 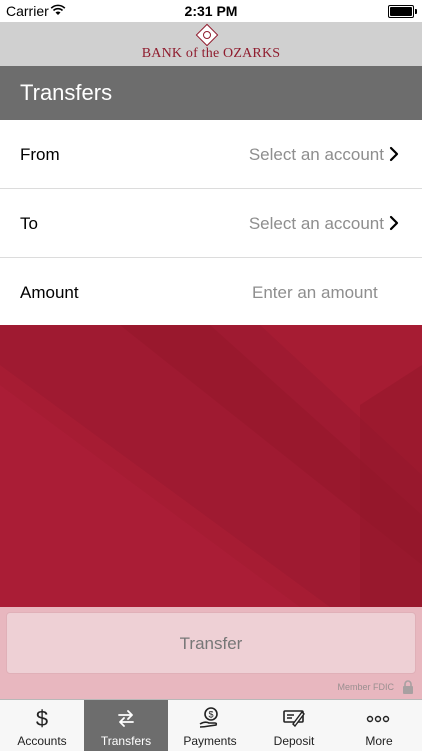 I want to click on hand-dollar-icon: $, so click(x=208, y=717).